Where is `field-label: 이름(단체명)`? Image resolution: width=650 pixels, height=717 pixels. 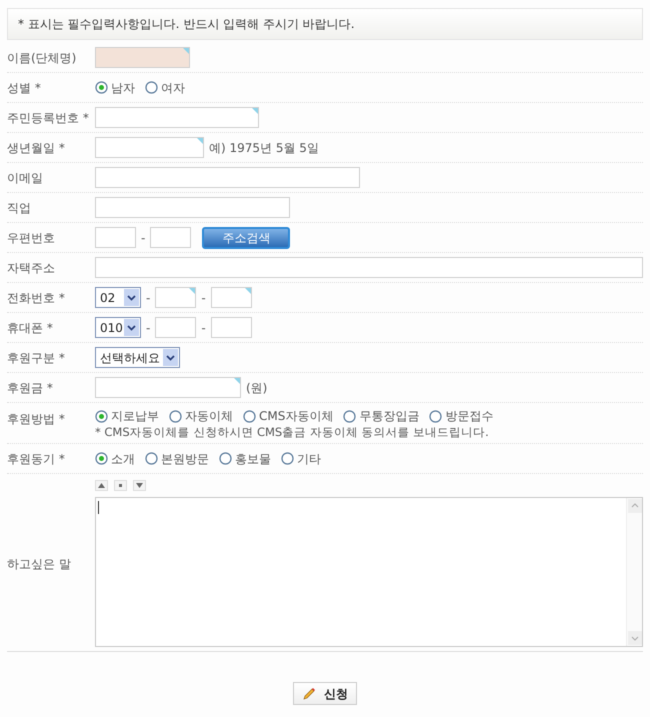 field-label: 이름(단체명) is located at coordinates (42, 58).